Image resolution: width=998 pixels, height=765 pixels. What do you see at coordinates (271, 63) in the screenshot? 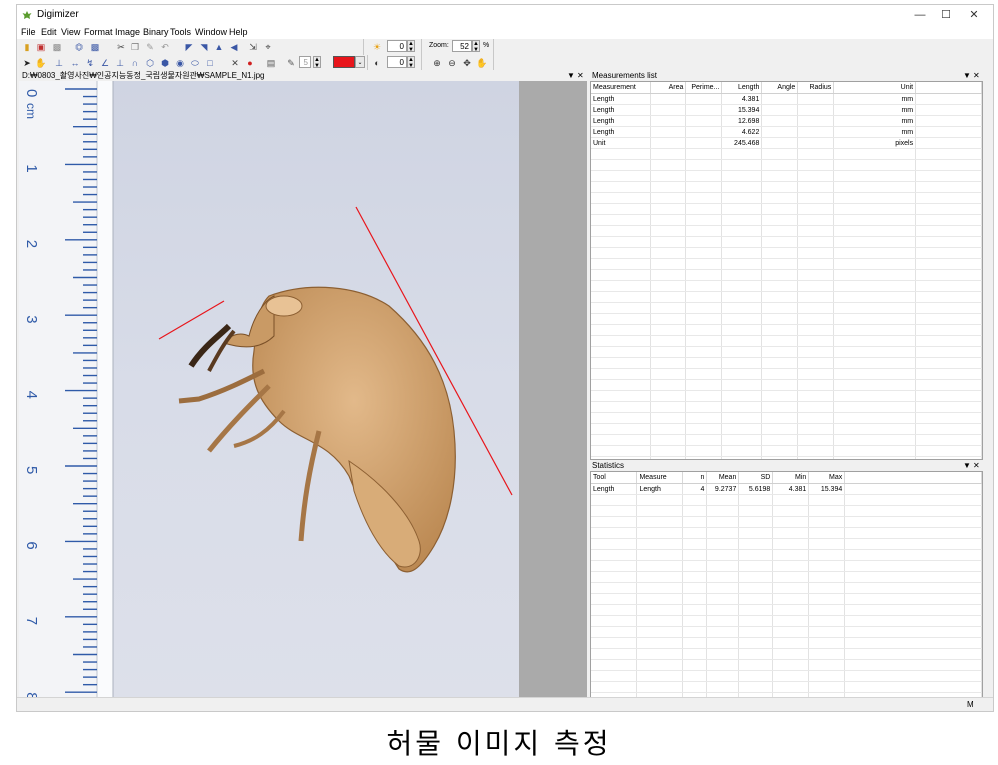
I see `ruler-icon: ▤` at bounding box center [271, 63].